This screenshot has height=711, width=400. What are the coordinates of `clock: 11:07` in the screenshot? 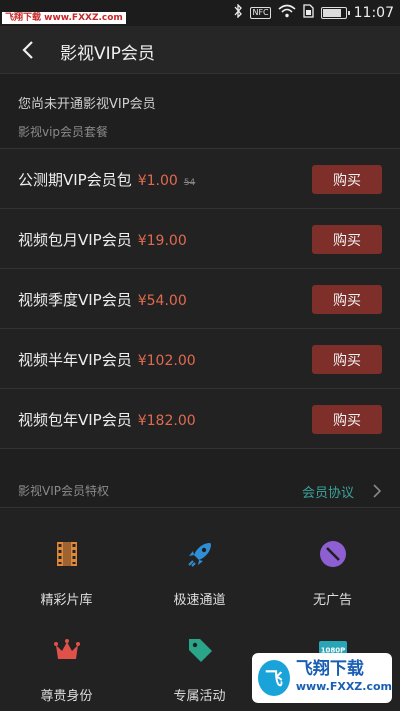 It's located at (373, 13).